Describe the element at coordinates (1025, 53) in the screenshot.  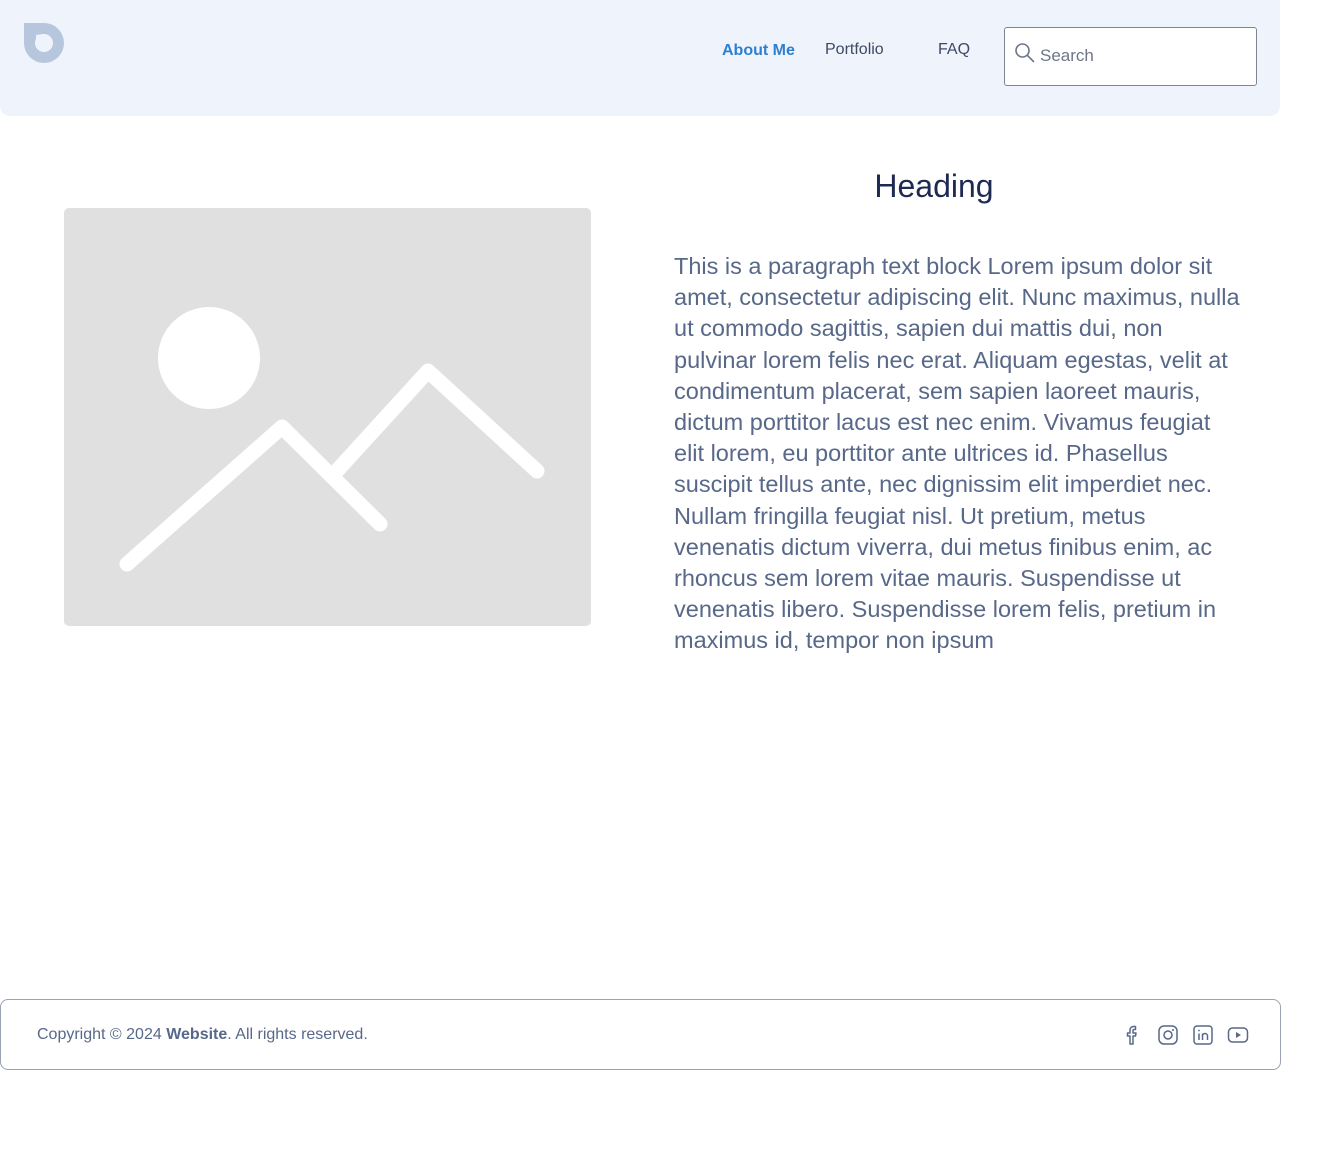
I see `search-icon` at that location.